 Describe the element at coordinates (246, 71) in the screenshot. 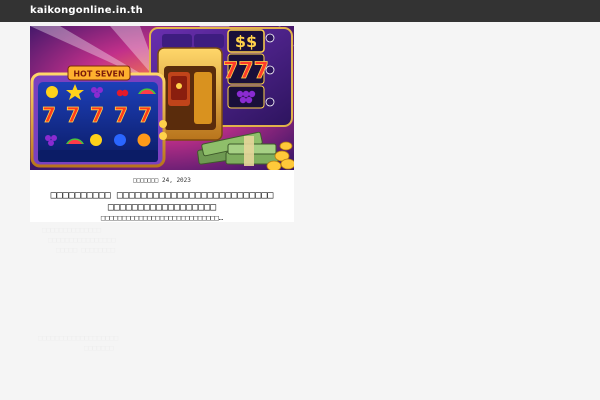

I see `svg-text: 777` at that location.